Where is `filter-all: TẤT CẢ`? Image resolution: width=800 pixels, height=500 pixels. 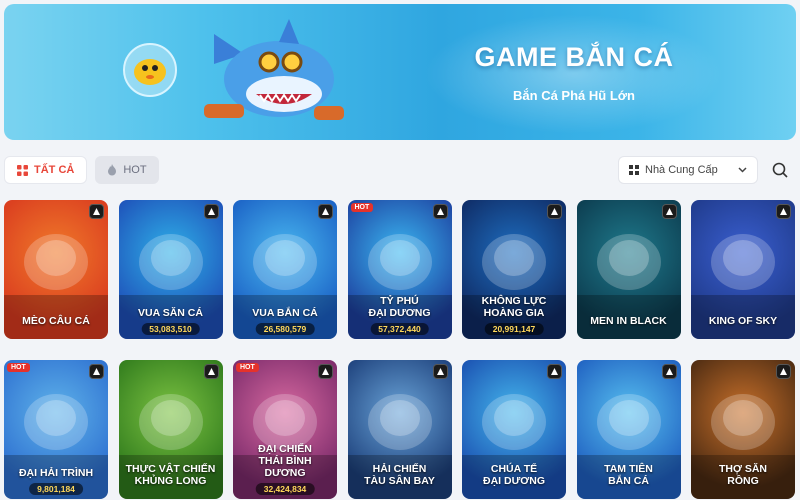
filter-all: TẤT CẢ is located at coordinates (46, 170).